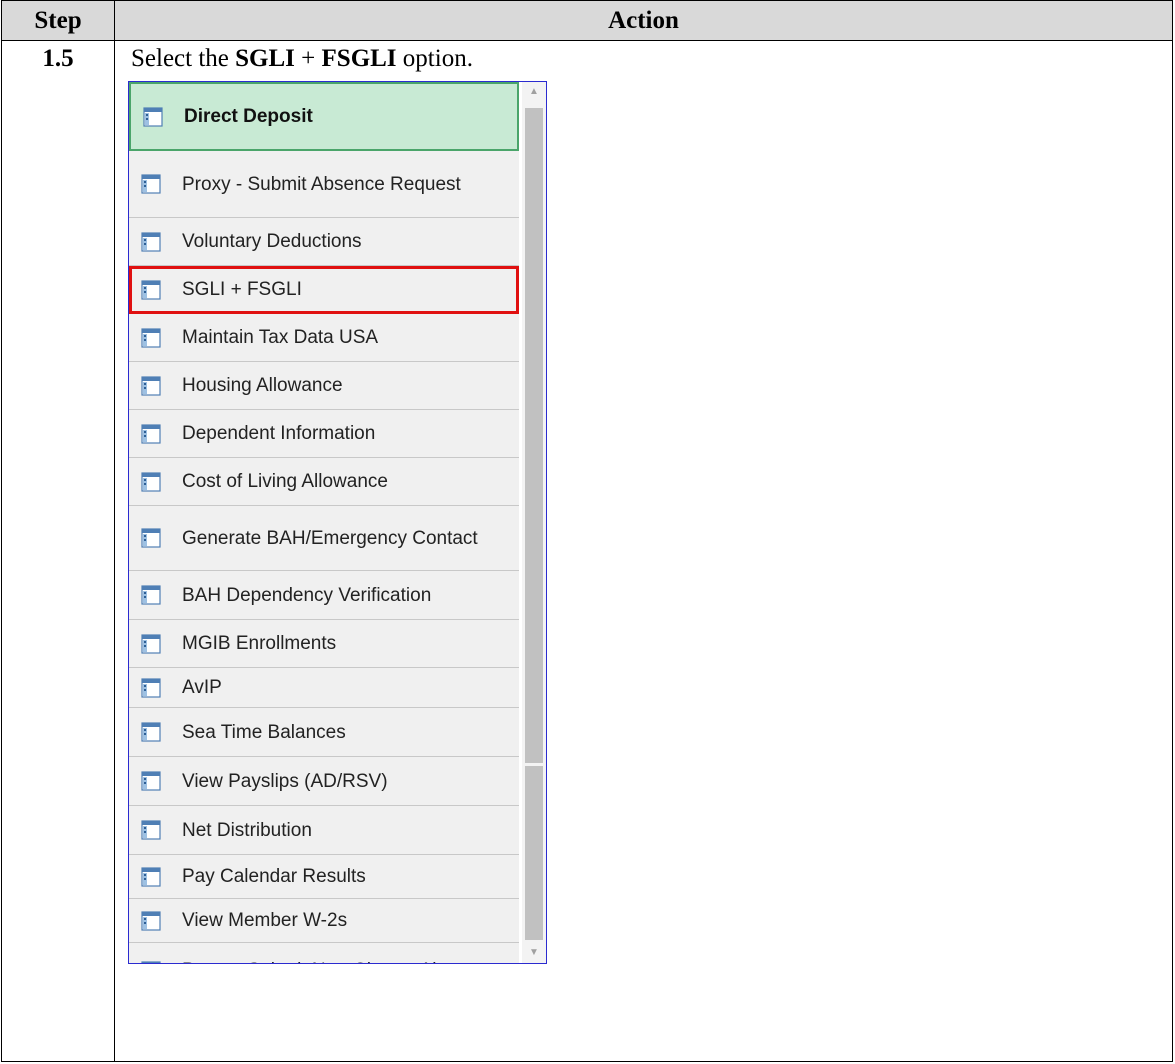 Image resolution: width=1175 pixels, height=1064 pixels. I want to click on menu-item-label: BAH Dependency Verification, so click(307, 595).